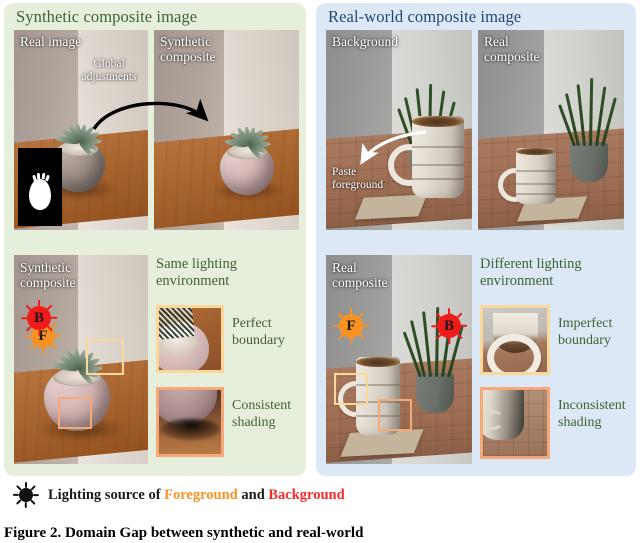 This screenshot has width=640, height=543. I want to click on legend-foreground: Foreground, so click(201, 494).